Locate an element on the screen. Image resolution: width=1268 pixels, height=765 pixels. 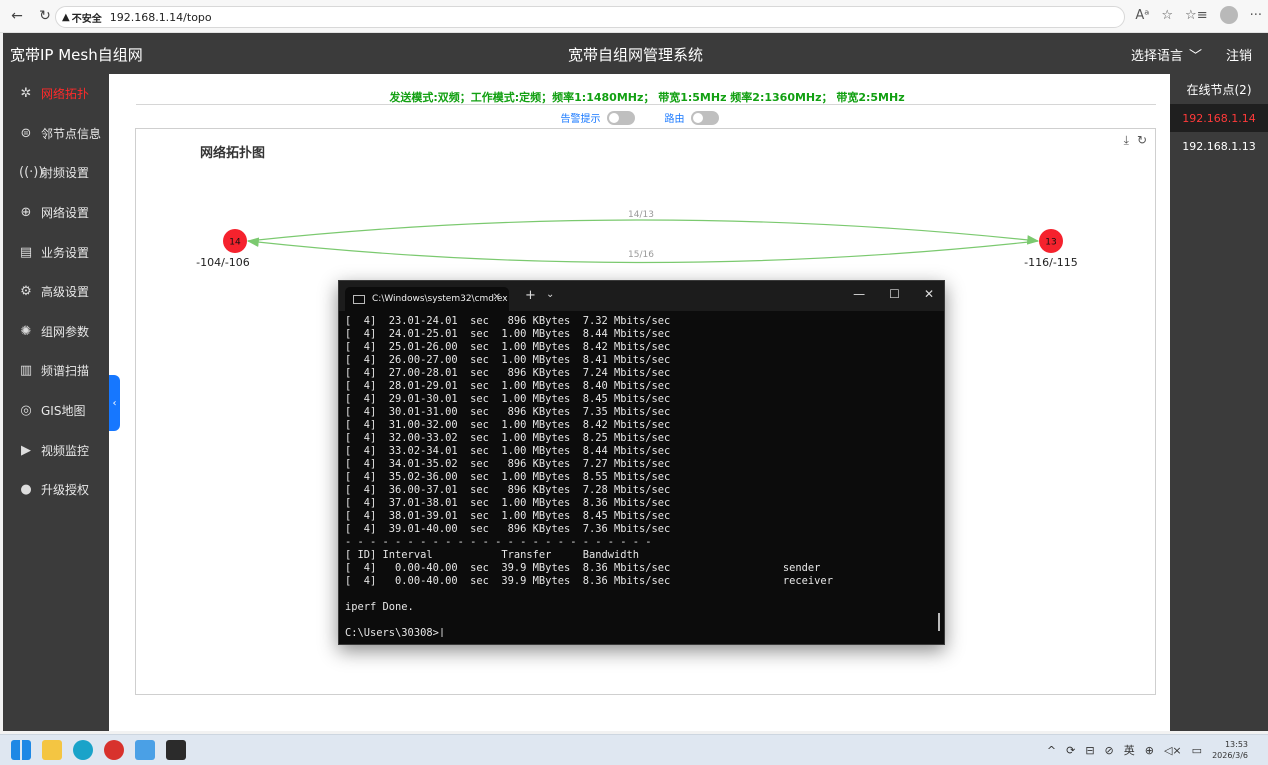
radio-icon: ((·)) is located at coordinates (31, 173).